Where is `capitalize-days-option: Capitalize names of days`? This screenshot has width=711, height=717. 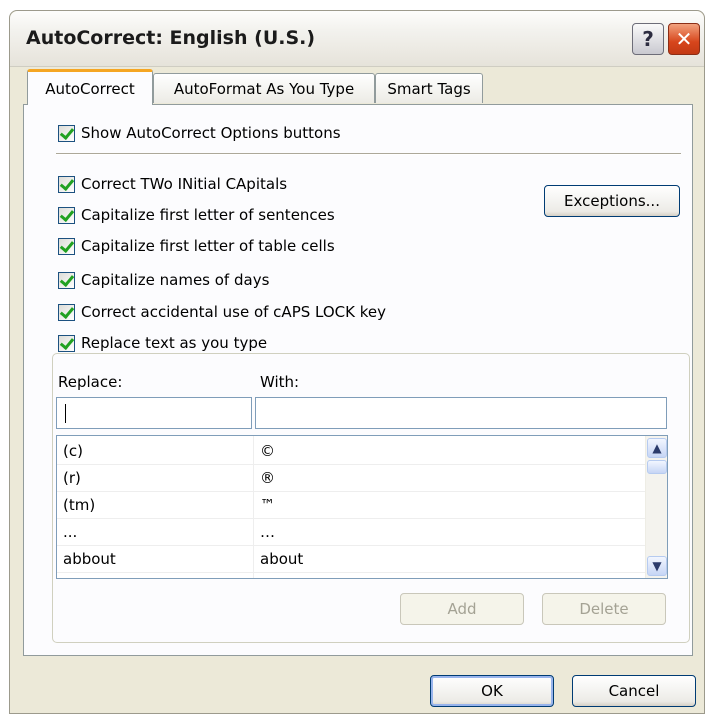 capitalize-days-option: Capitalize names of days is located at coordinates (163, 280).